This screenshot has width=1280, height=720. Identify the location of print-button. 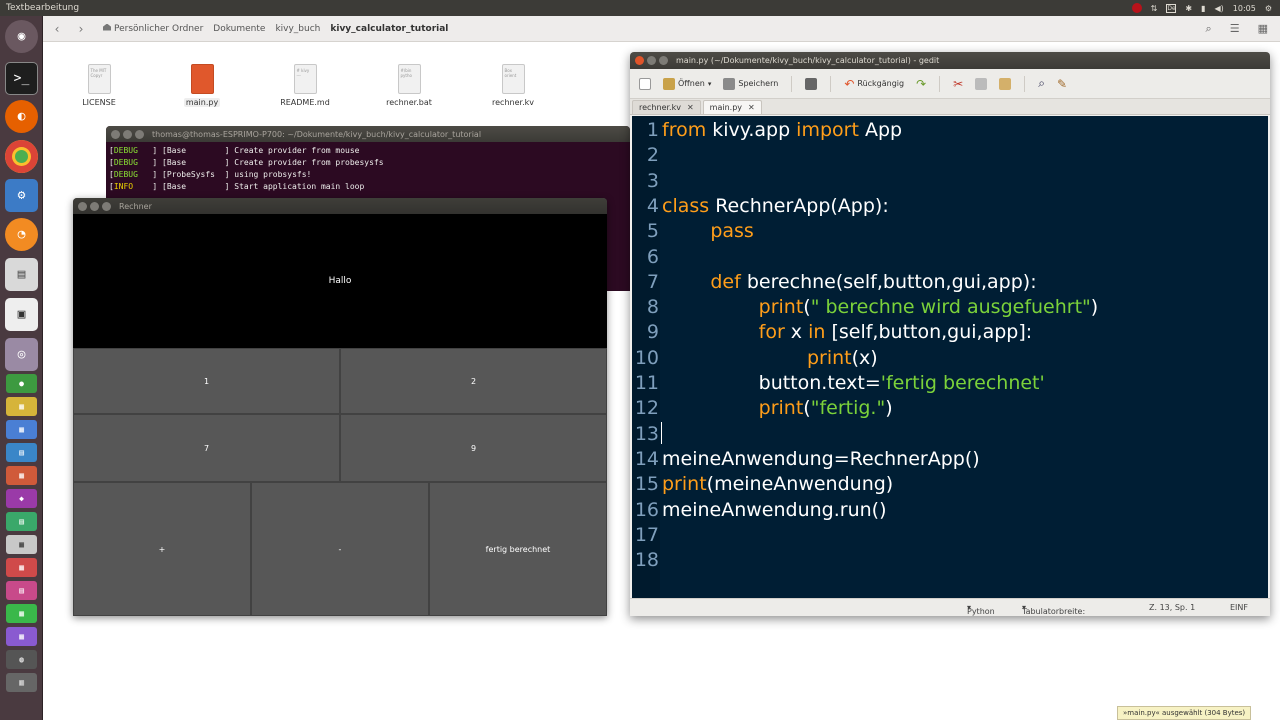
(811, 84).